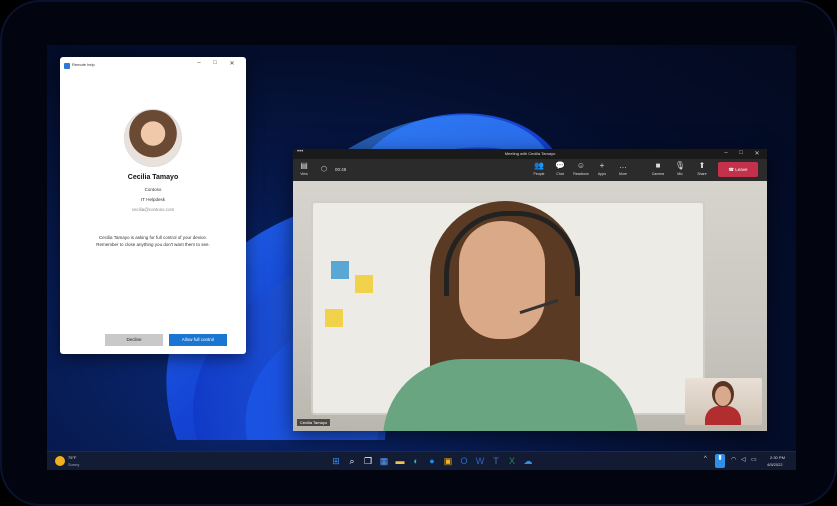 This screenshot has width=837, height=506. I want to click on apps-button: + Apps, so click(602, 168).